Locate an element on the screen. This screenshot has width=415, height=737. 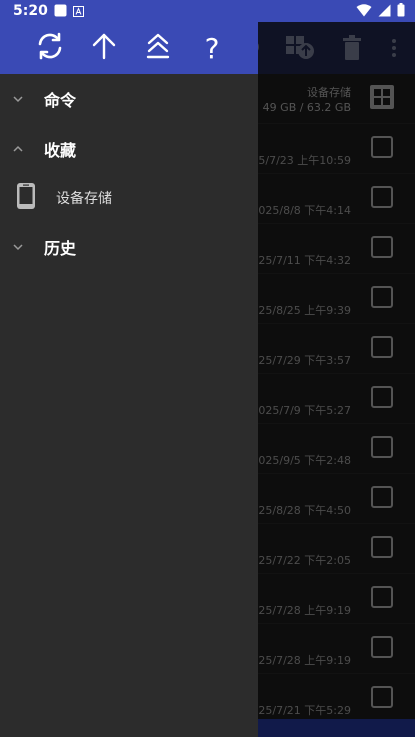
root-button is located at coordinates (158, 48).